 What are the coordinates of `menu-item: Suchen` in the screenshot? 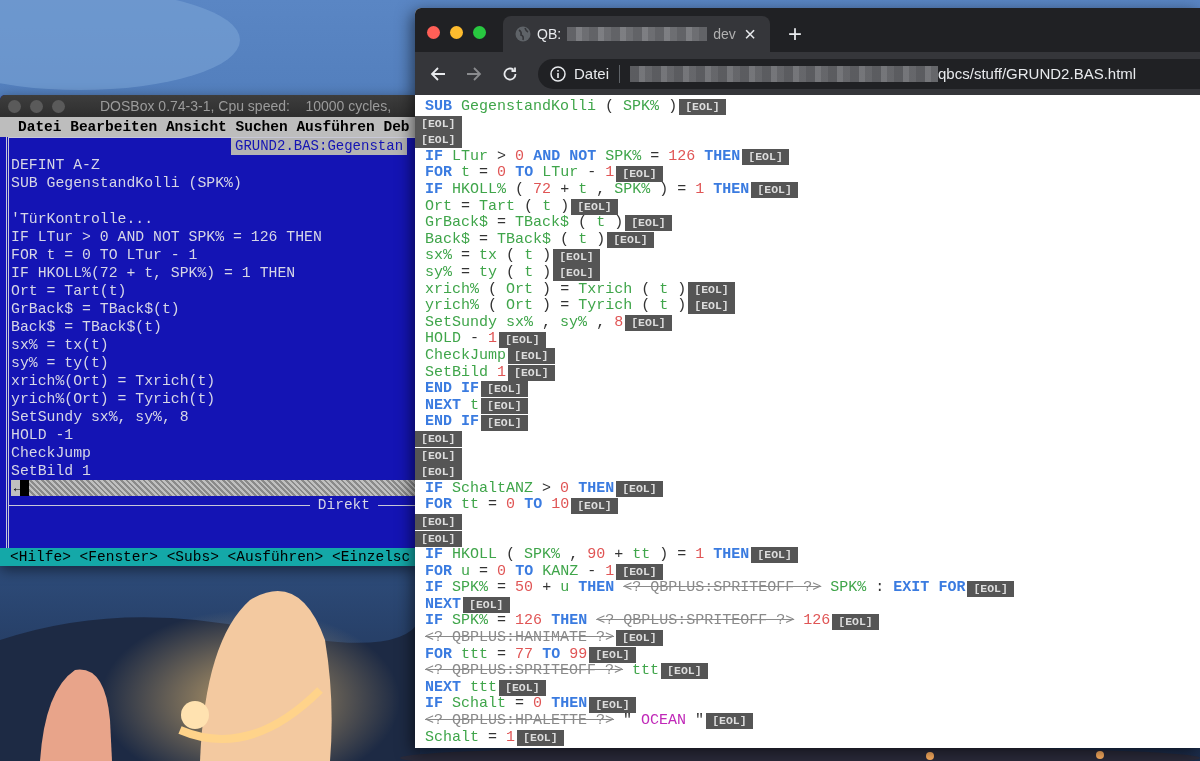 It's located at (261, 127).